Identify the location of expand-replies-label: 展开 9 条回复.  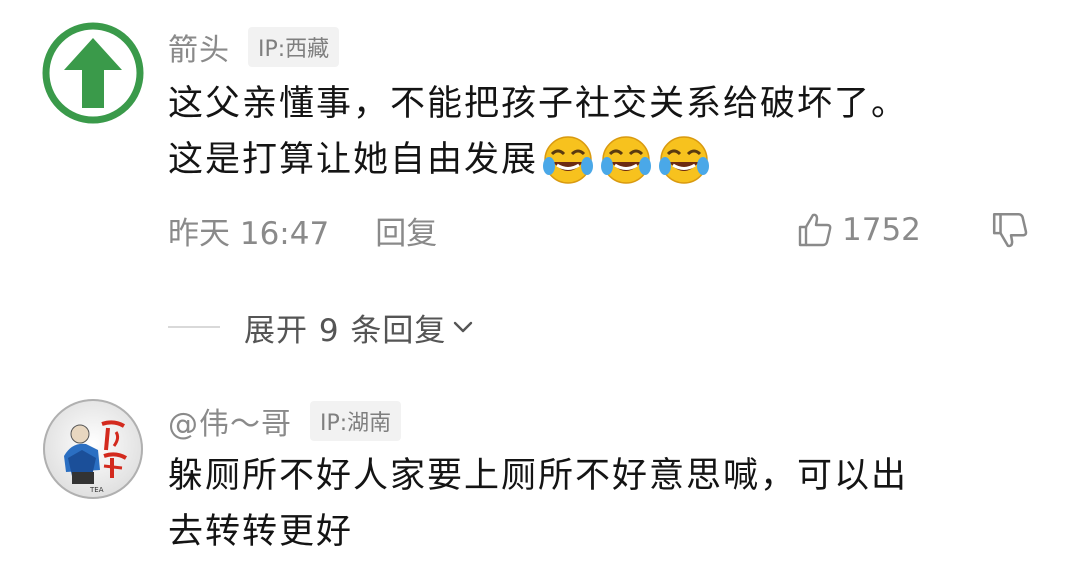
(345, 330).